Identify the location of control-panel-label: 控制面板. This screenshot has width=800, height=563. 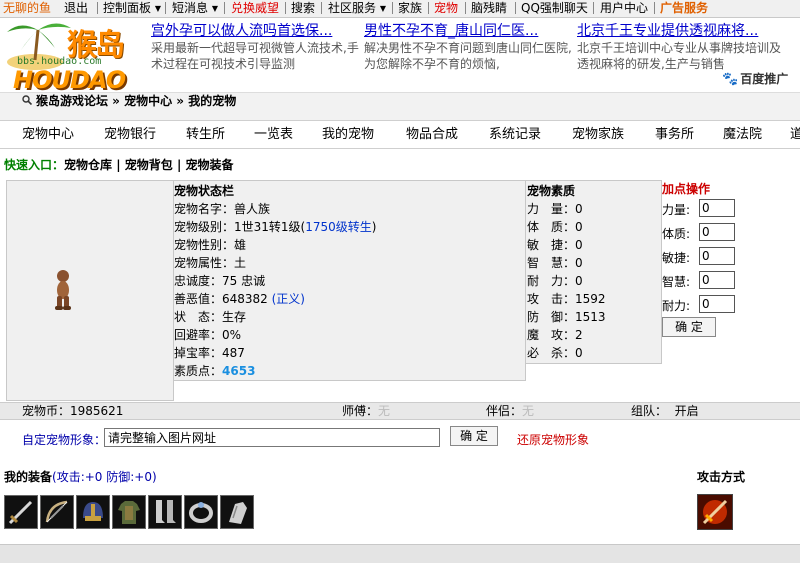
(127, 8).